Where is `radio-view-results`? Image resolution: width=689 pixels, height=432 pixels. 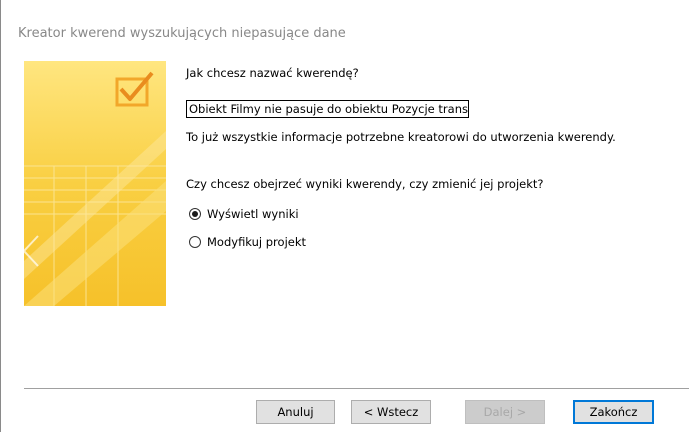 radio-view-results is located at coordinates (195, 214).